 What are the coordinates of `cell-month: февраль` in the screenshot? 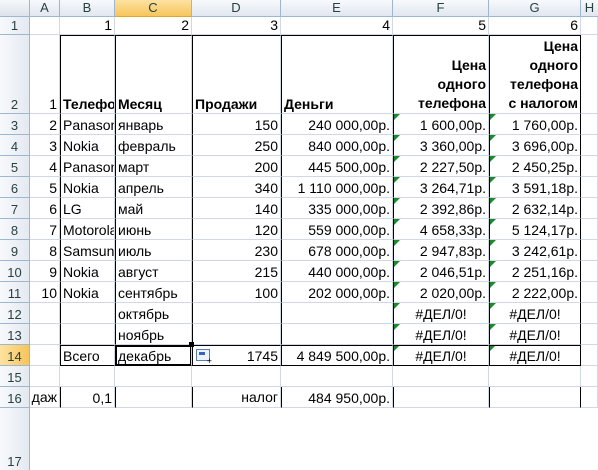 It's located at (153, 145).